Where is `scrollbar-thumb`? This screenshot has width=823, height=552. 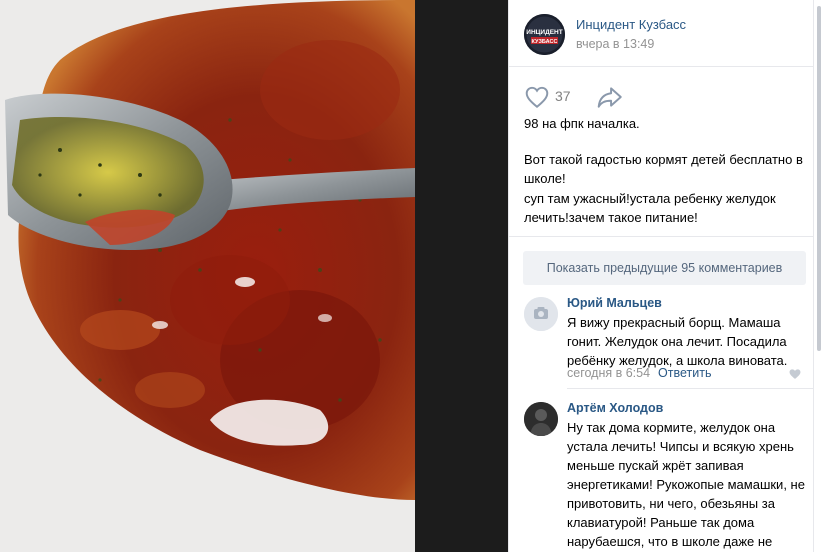
scrollbar-thumb is located at coordinates (819, 178).